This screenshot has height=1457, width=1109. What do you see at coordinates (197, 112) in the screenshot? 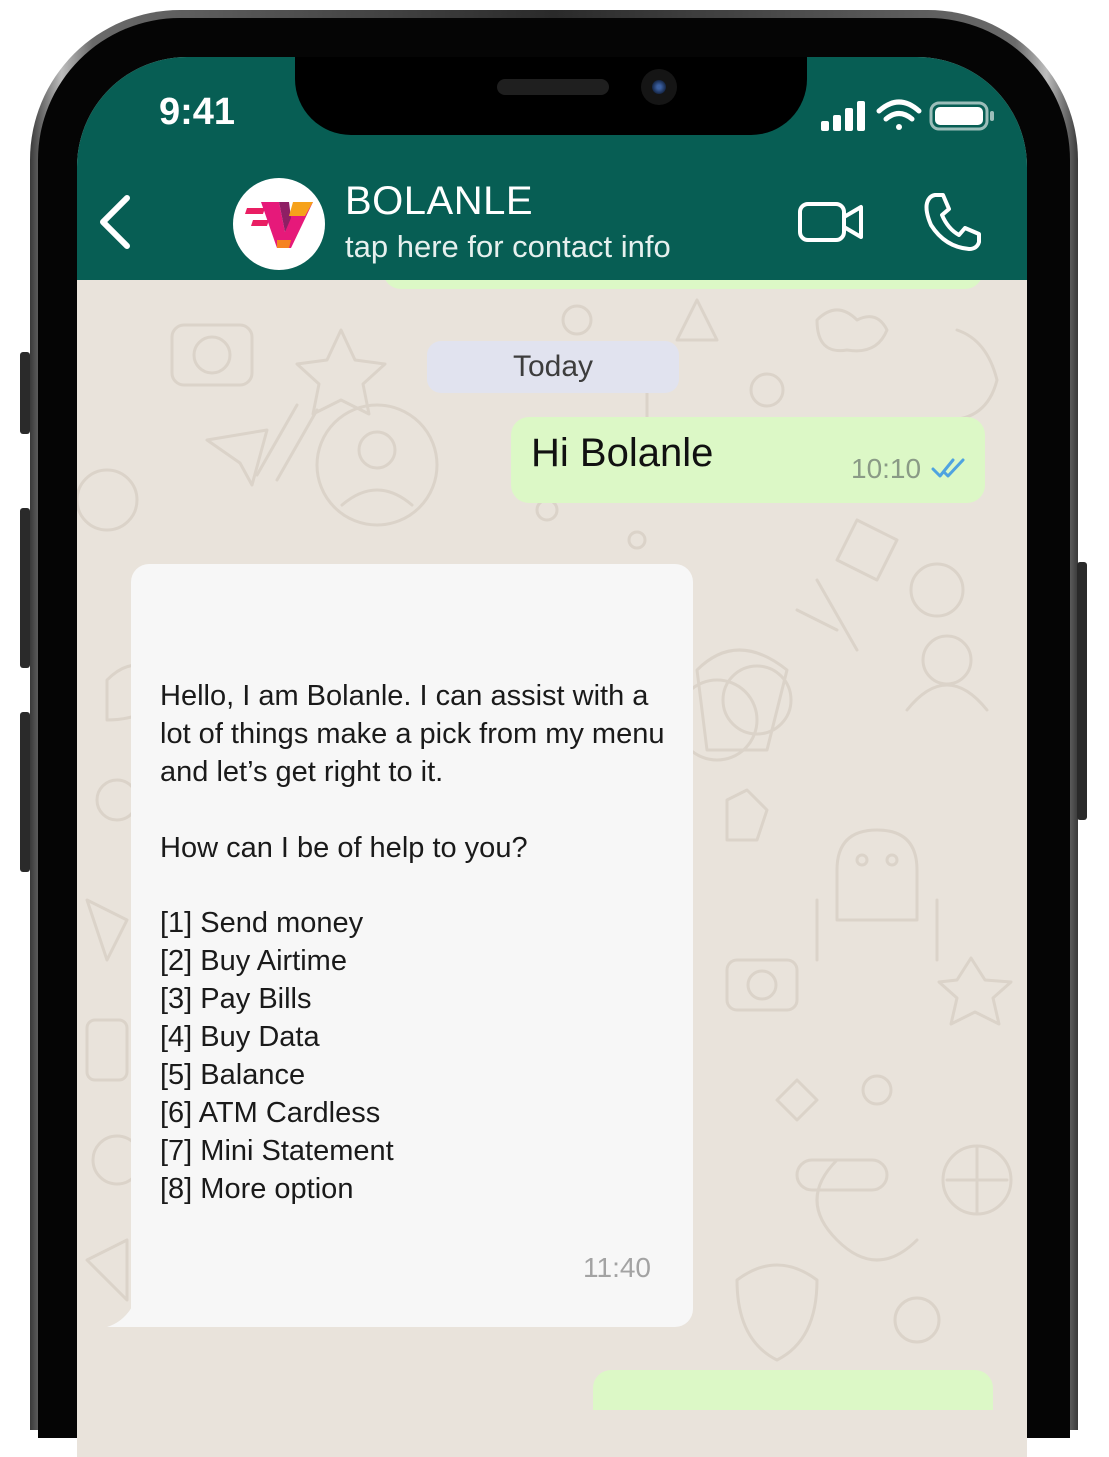
I see `status-bar-time: 9:41` at bounding box center [197, 112].